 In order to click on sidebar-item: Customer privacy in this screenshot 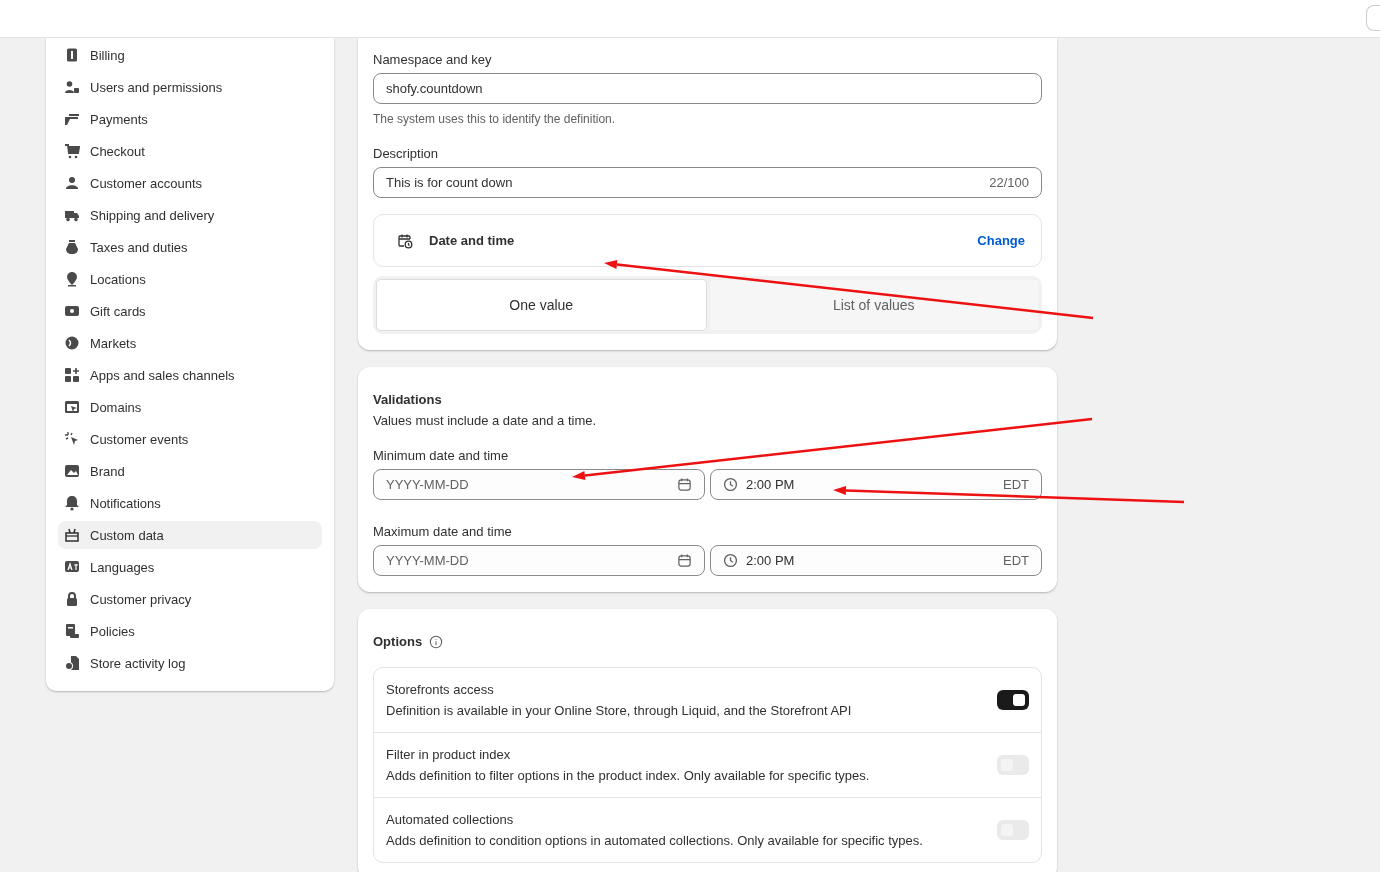, I will do `click(190, 599)`.